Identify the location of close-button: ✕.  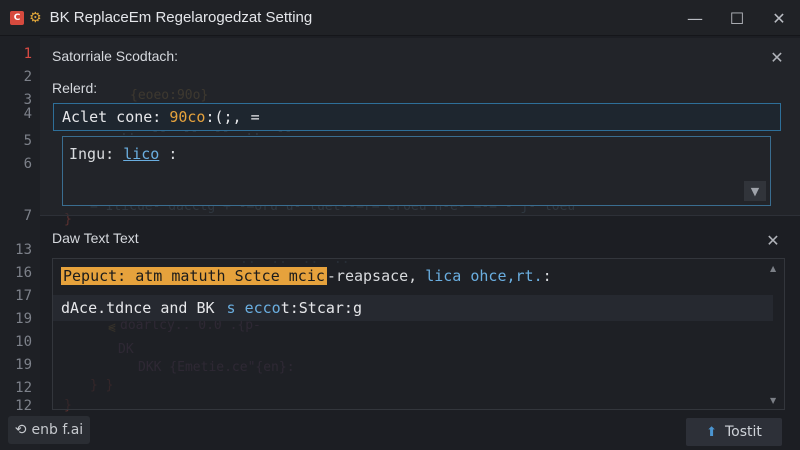
(779, 18).